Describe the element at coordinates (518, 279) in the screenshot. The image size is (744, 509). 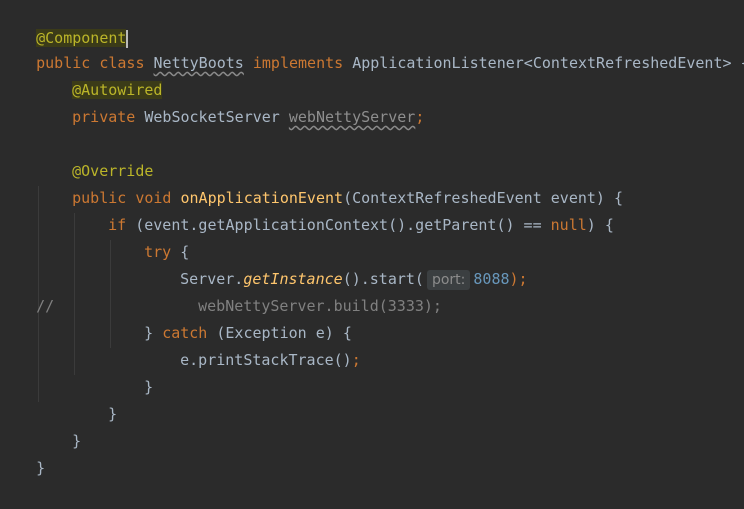
I see `call-end: );` at that location.